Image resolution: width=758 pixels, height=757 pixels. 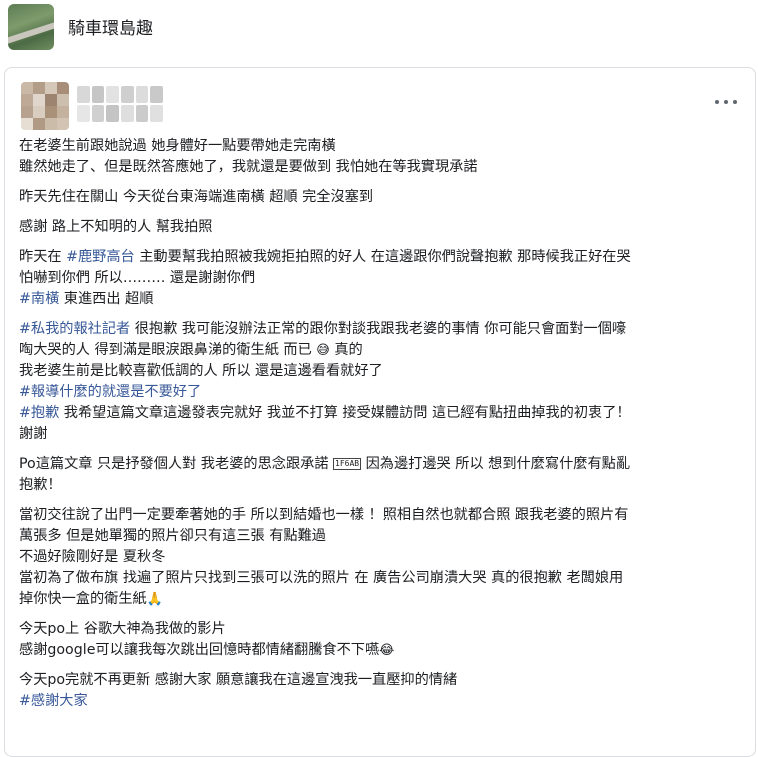 I want to click on post-text: 昨天在, so click(x=43, y=257).